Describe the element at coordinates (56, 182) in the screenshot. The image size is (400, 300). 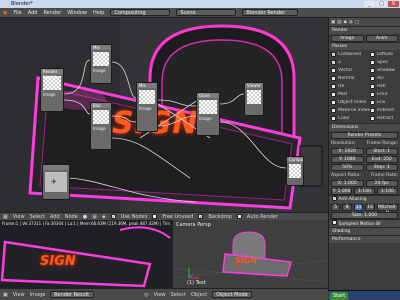
I see `node-image-input: ✈` at that location.